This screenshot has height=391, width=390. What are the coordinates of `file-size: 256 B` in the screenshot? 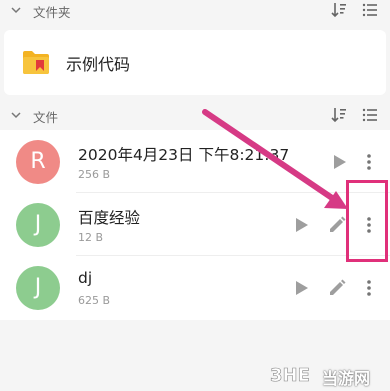 It's located at (94, 174).